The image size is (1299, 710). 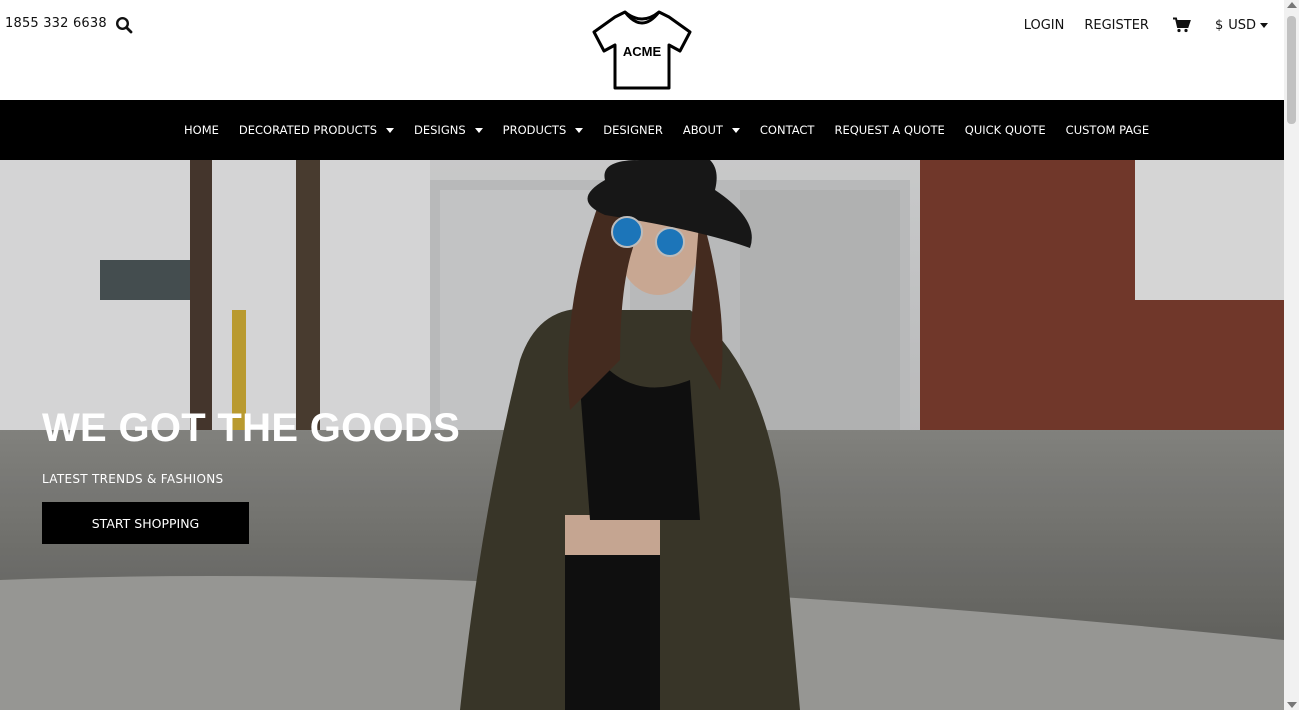 I want to click on search-icon, so click(x=124, y=25).